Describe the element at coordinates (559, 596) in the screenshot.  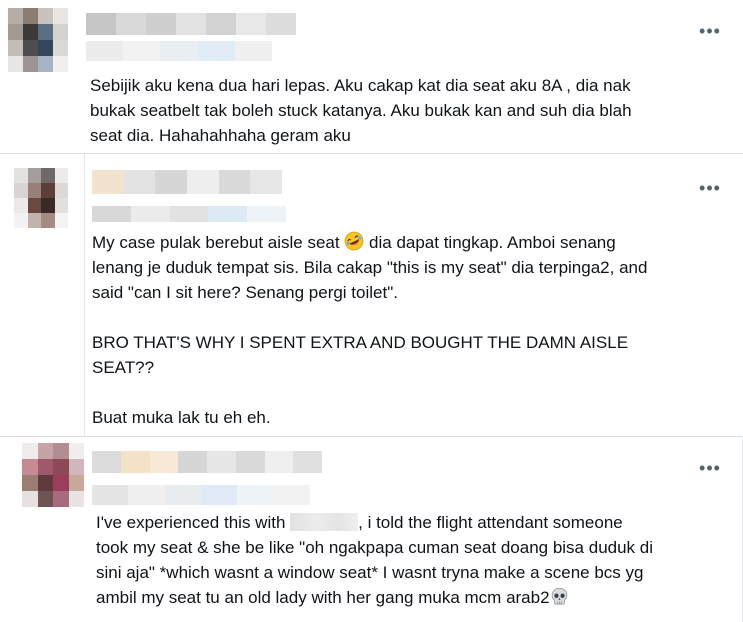
I see `skull-emoji` at that location.